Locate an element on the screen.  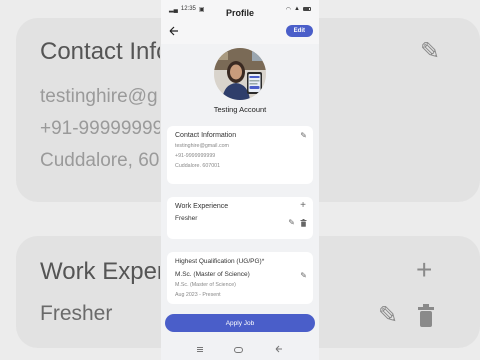
work-value: Fresher is located at coordinates (186, 218).